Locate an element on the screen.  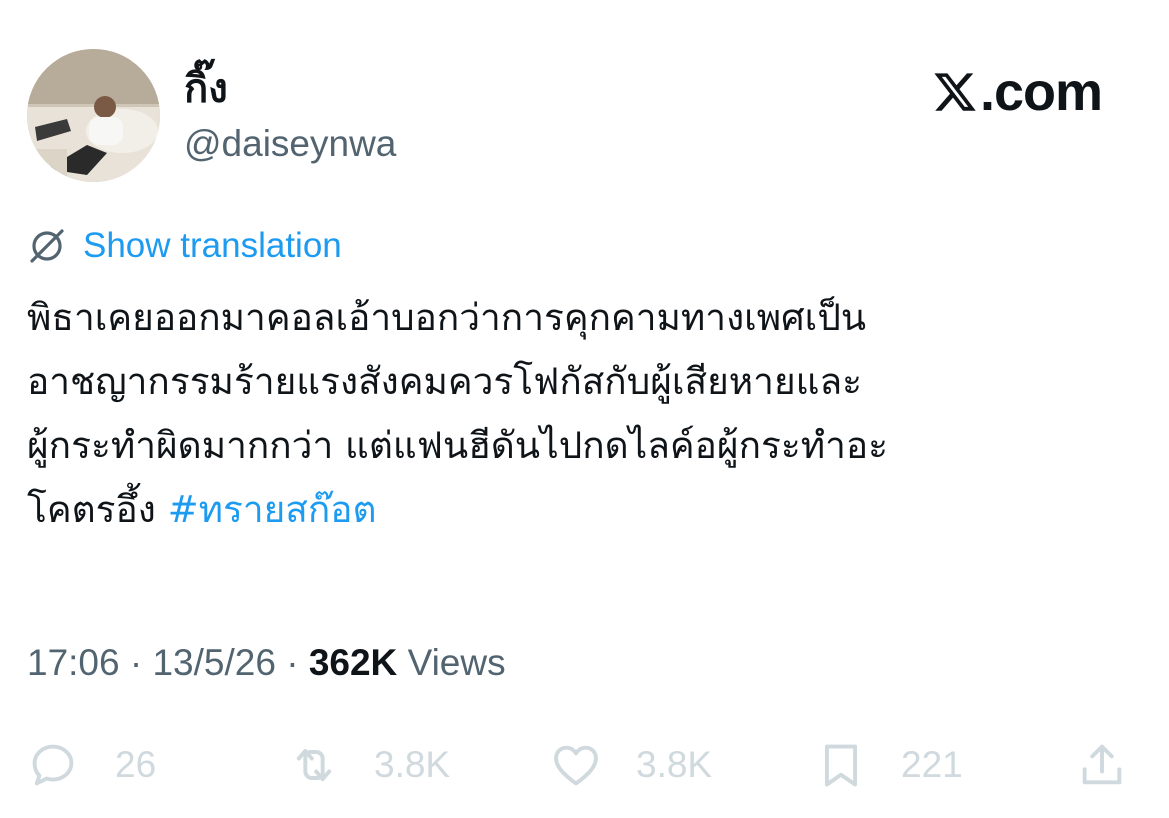
globe-icon is located at coordinates (47, 246).